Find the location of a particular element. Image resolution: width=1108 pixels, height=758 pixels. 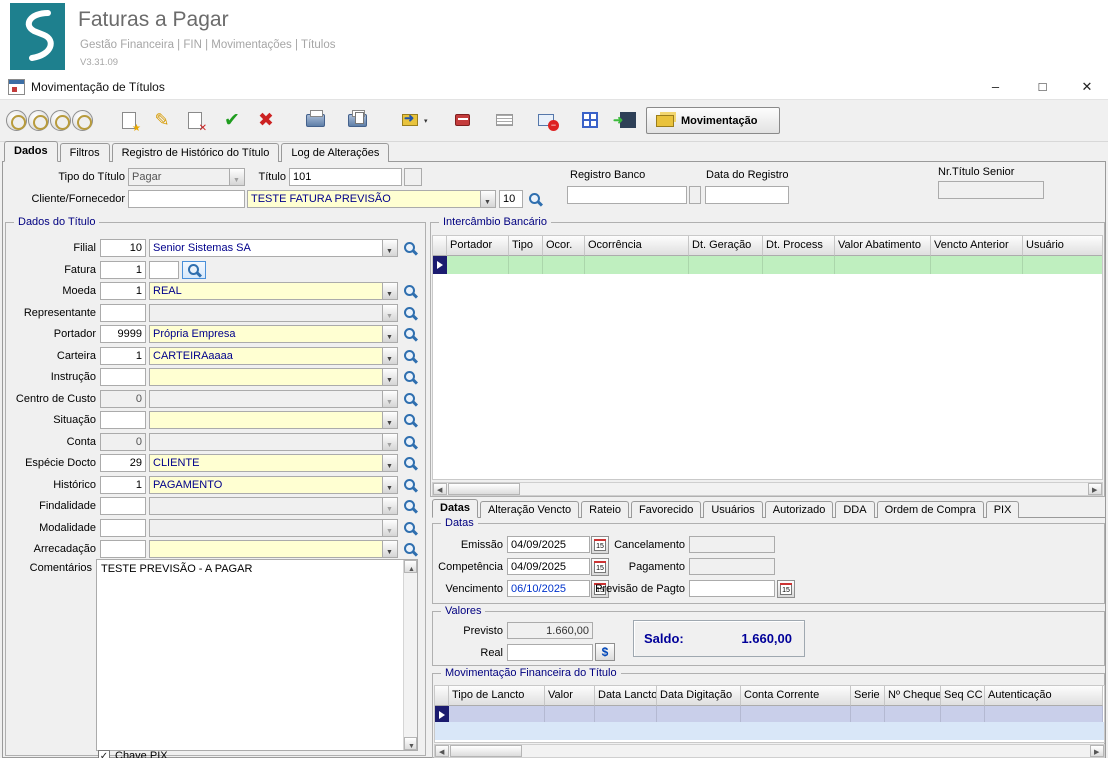

representante-code-input is located at coordinates (123, 313).